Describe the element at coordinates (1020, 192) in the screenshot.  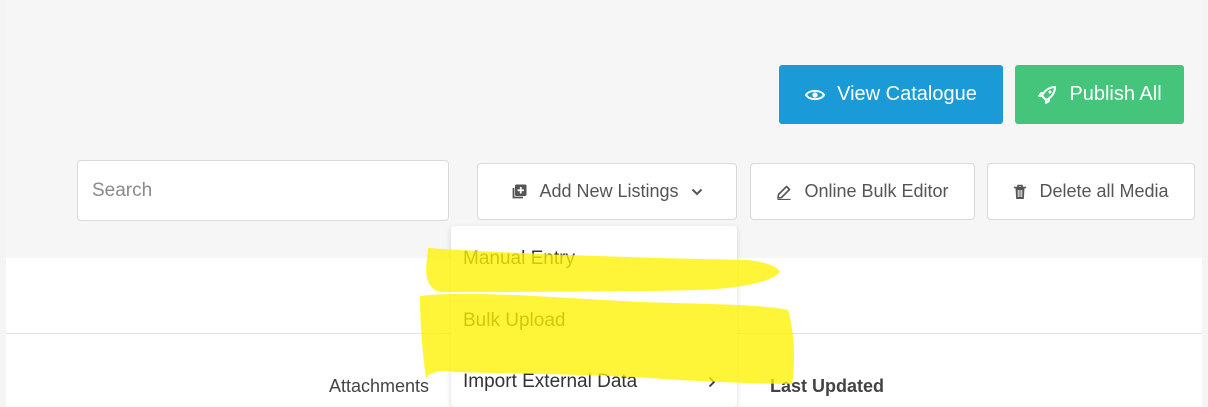
I see `trash-icon` at that location.